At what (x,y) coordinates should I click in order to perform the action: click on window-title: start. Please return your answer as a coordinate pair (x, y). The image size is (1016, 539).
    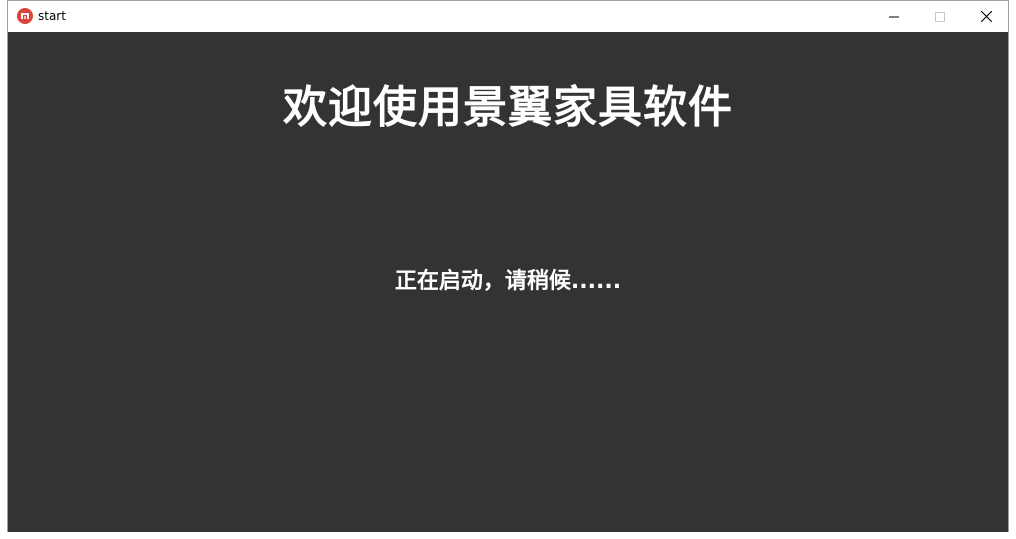
    Looking at the image, I should click on (52, 16).